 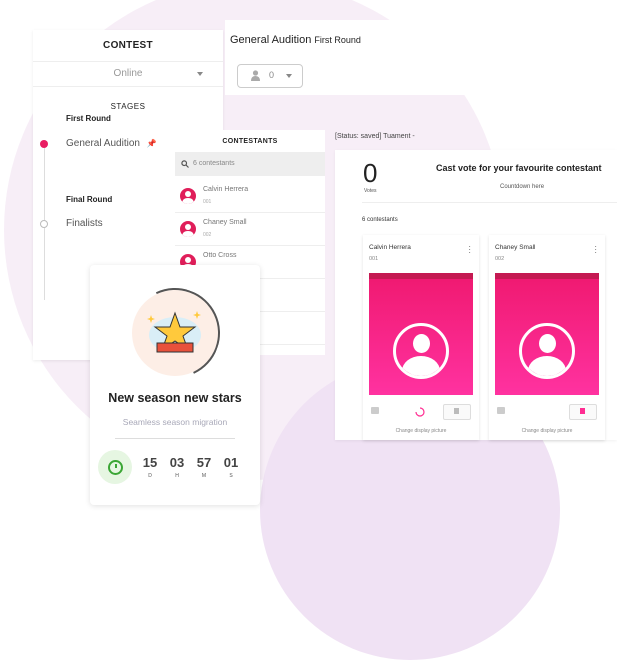 I want to click on stages-label: STAGES, so click(x=128, y=106).